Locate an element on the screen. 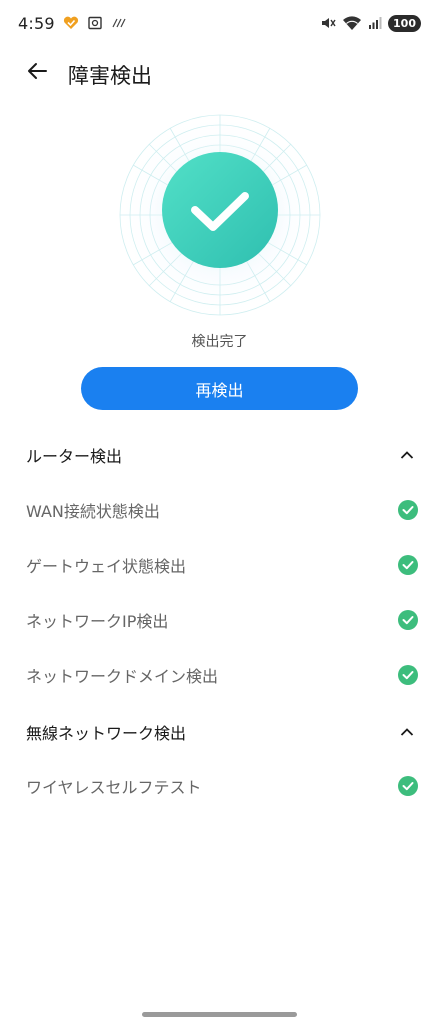 The image size is (439, 1024). signal-icon is located at coordinates (375, 23).